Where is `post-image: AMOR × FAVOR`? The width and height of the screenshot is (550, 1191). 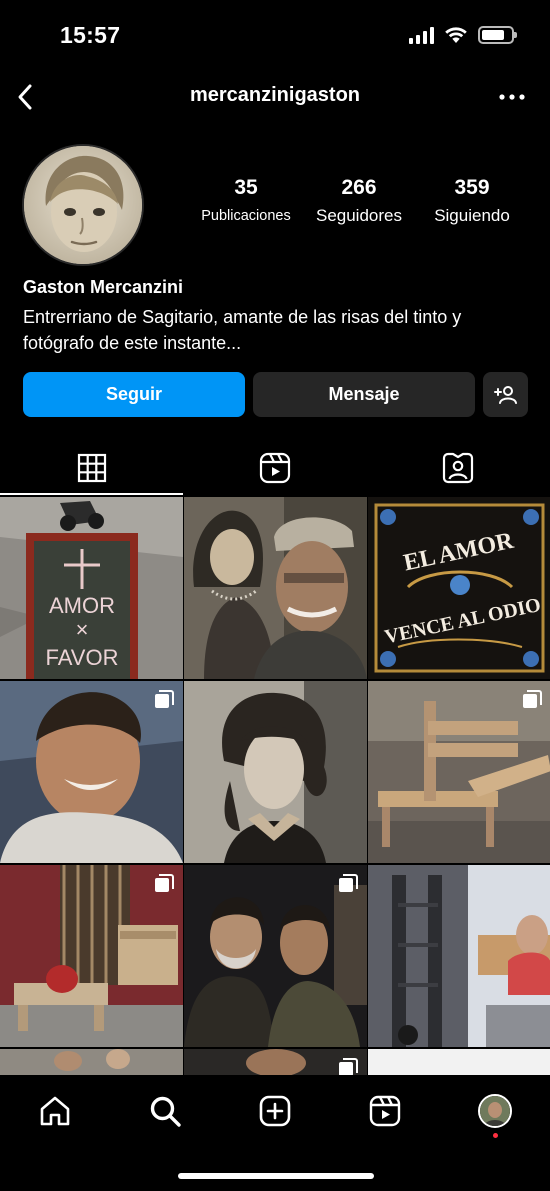
post-image: AMOR × FAVOR is located at coordinates (91, 588).